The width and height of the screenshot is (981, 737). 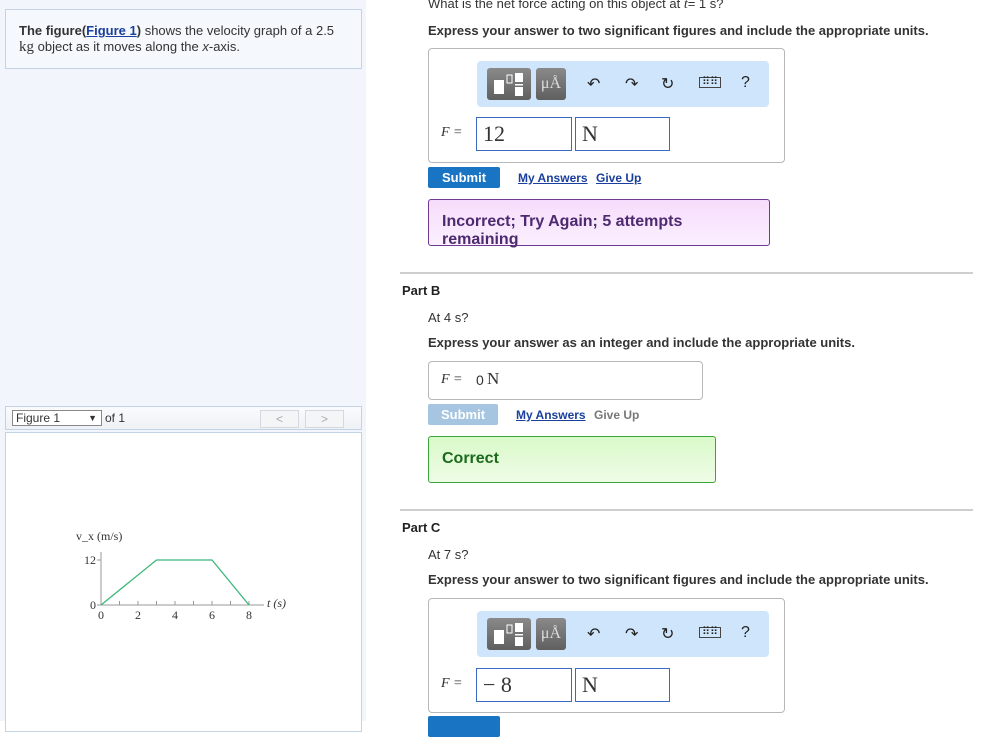 I want to click on problem-text-3: -axis., so click(x=224, y=46).